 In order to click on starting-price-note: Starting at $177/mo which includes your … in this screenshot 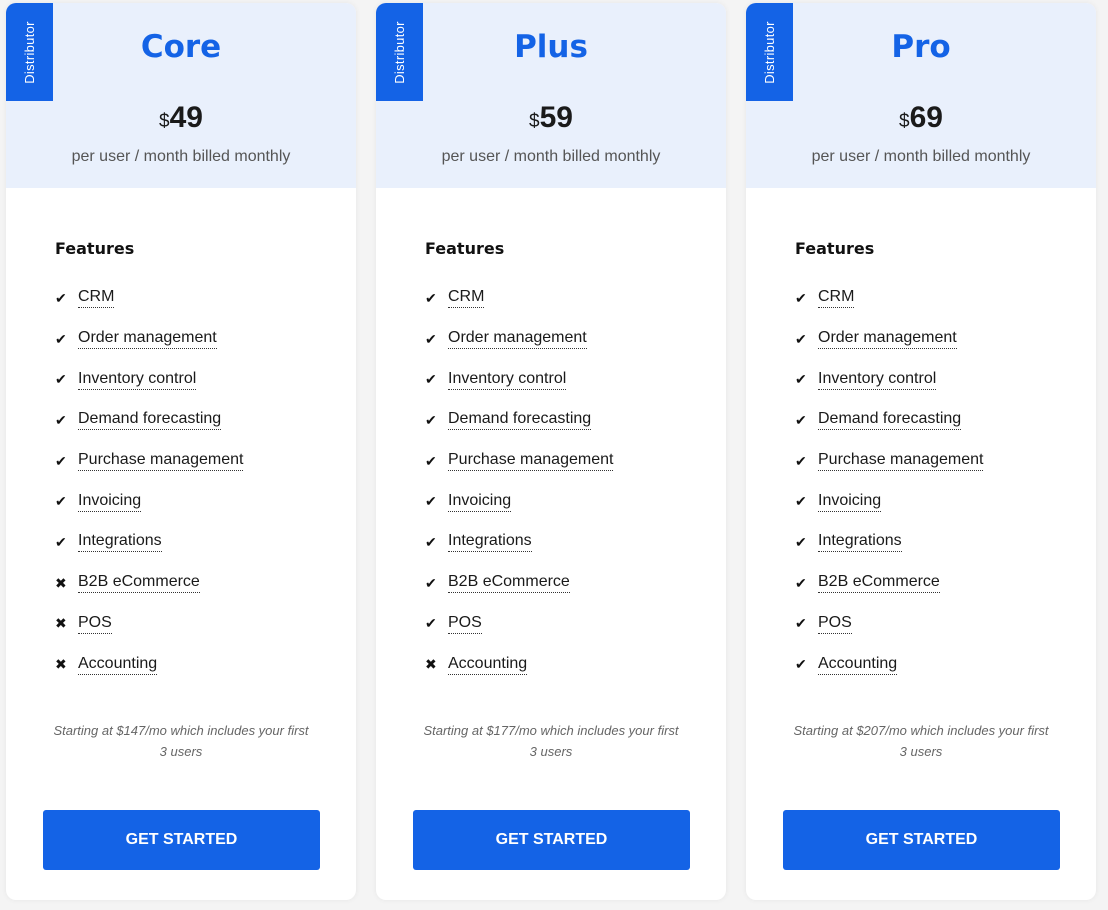, I will do `click(551, 741)`.